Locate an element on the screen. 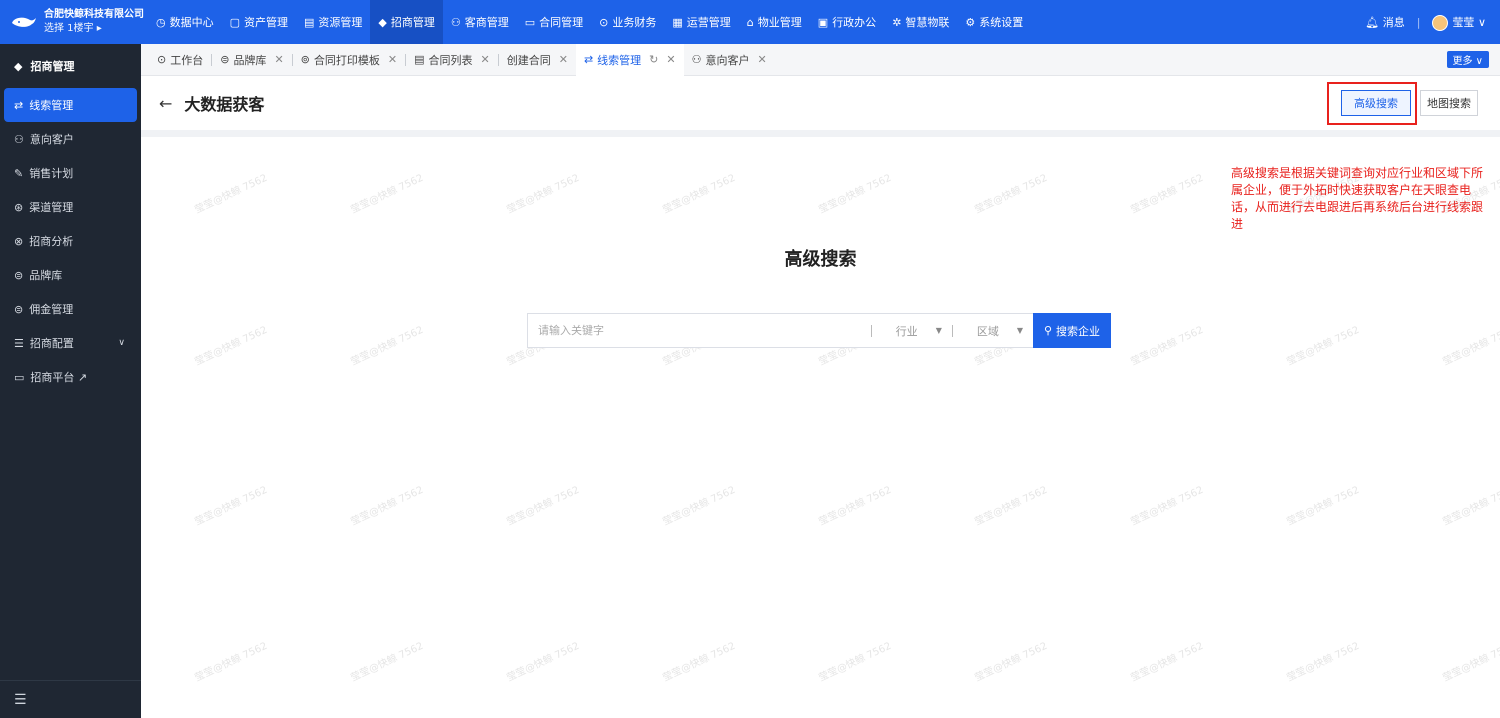 The image size is (1500, 718). user-menu: 莹莹 ∨ is located at coordinates (1459, 22).